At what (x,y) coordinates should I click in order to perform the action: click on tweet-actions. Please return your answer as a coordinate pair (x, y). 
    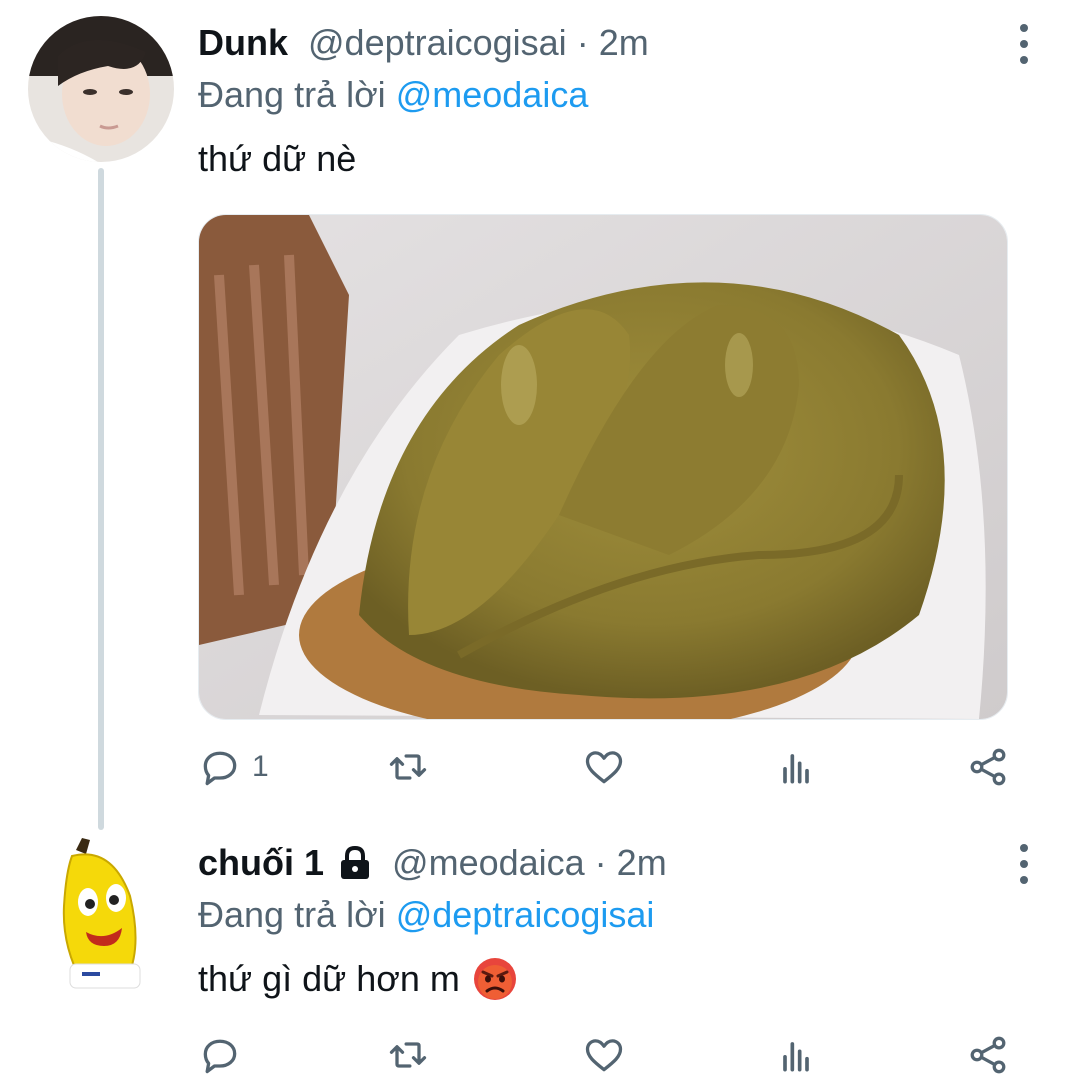
    Looking at the image, I should click on (608, 1055).